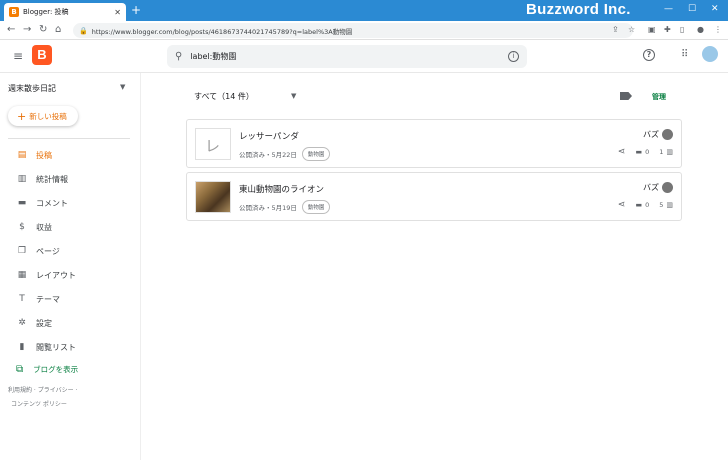  What do you see at coordinates (224, 96) in the screenshot?
I see `post-filter-select: すべて（14 件）` at bounding box center [224, 96].